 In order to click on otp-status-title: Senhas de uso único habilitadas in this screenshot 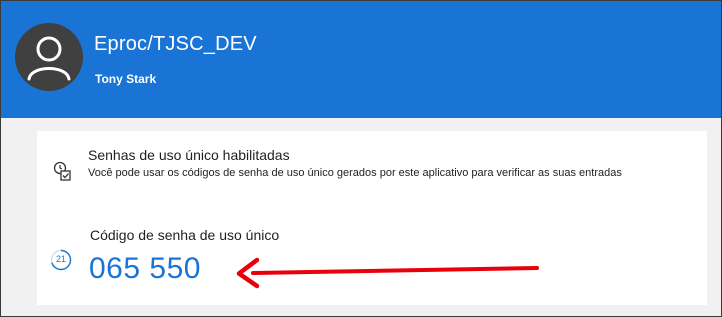, I will do `click(189, 155)`.